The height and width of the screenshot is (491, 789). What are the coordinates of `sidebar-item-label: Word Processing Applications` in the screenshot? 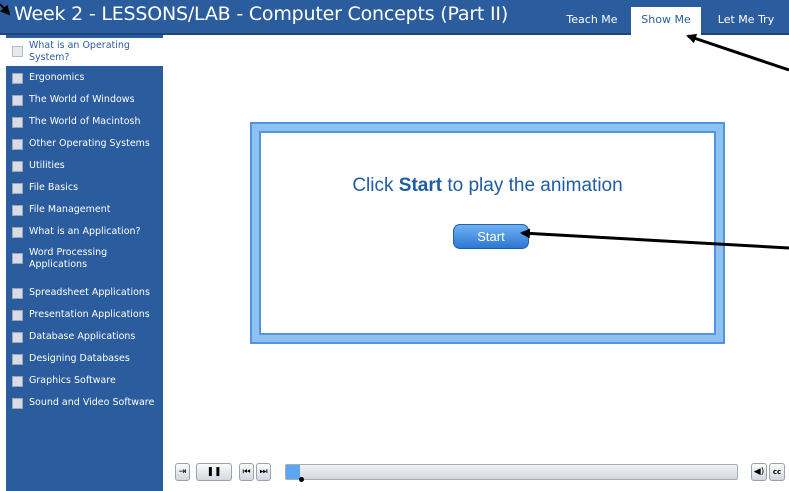 It's located at (68, 258).